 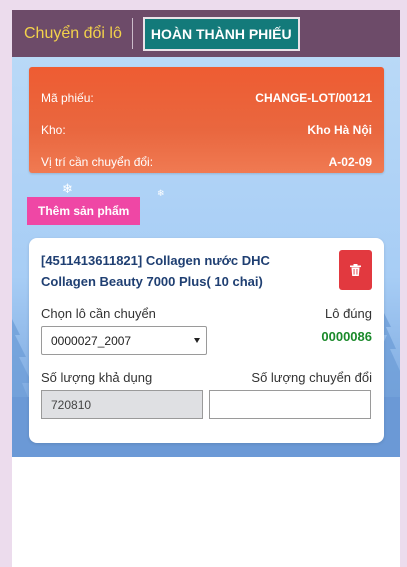 I want to click on correct-lot-value: 0000086, so click(x=346, y=336).